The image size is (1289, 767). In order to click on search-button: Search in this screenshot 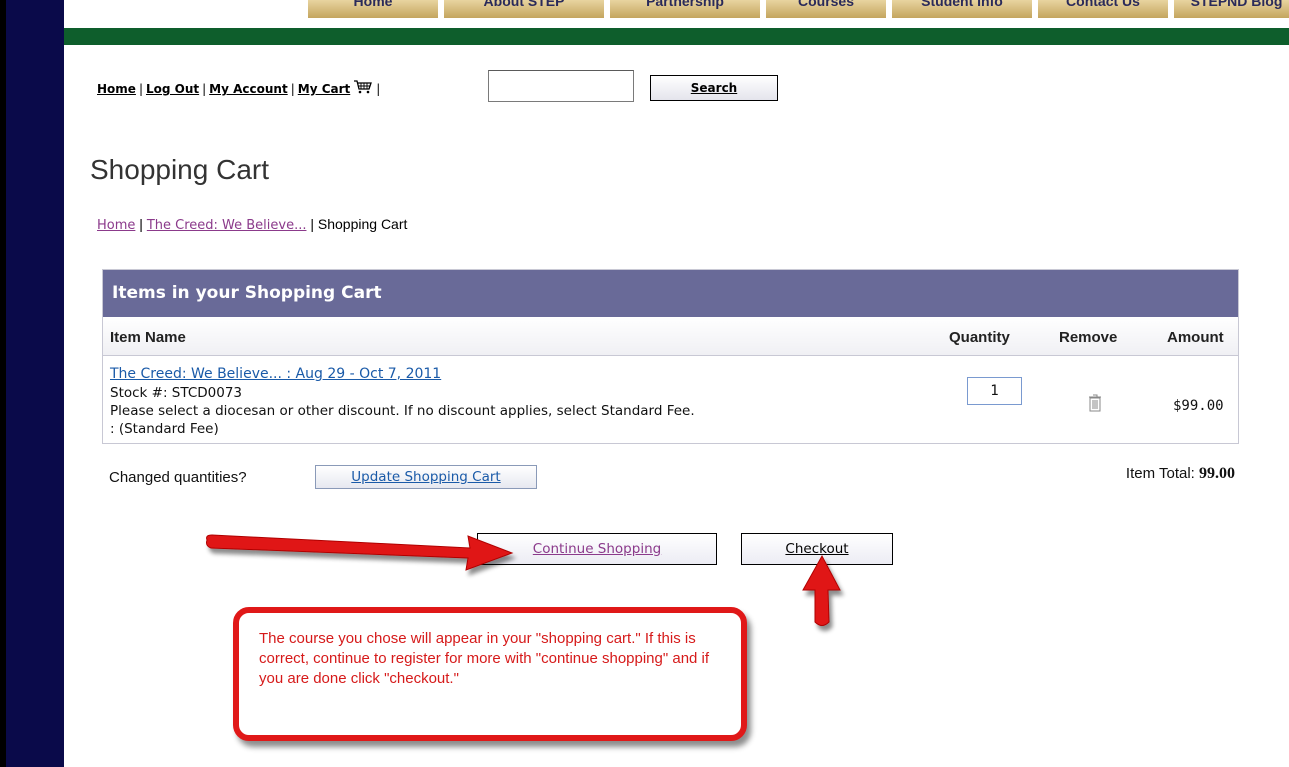, I will do `click(714, 88)`.